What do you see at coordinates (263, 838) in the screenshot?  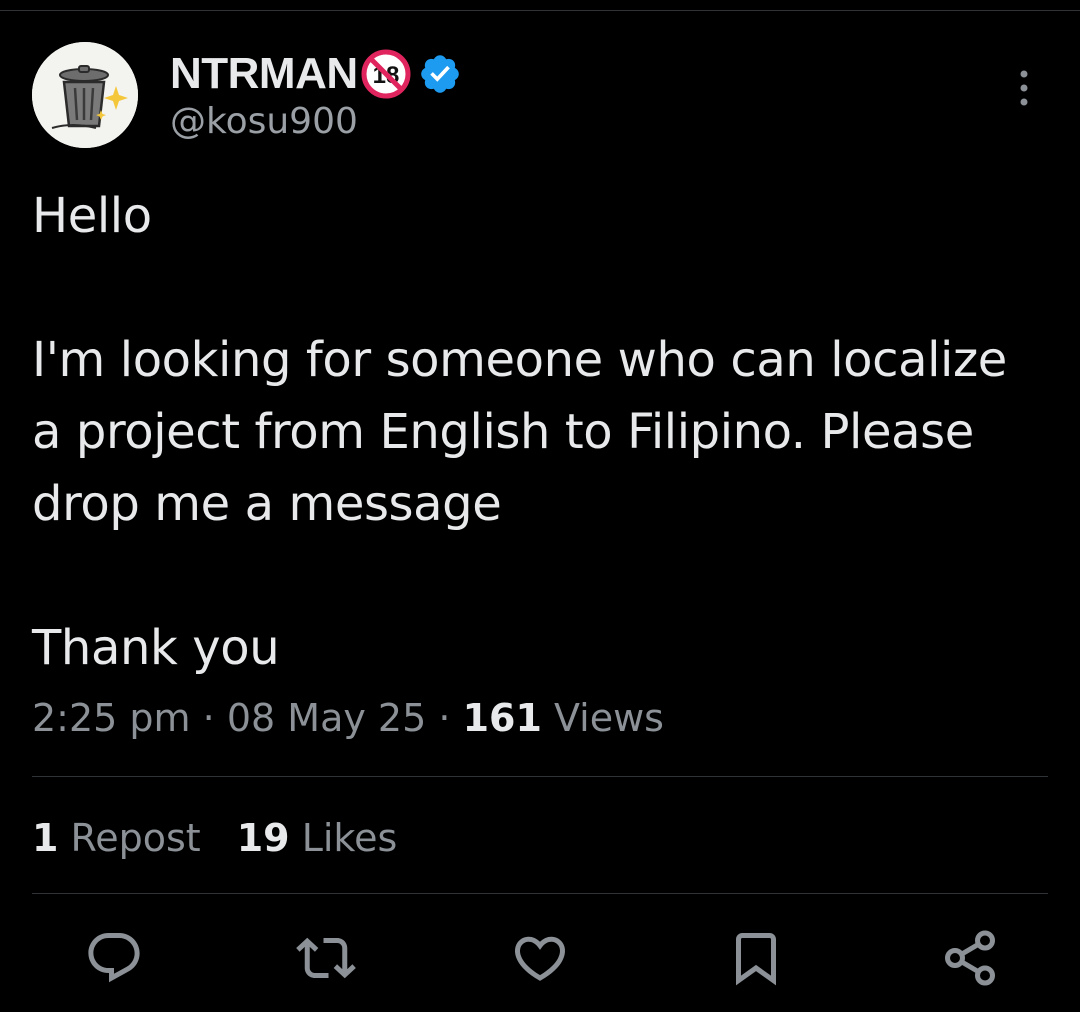 I see `likes-count: 19` at bounding box center [263, 838].